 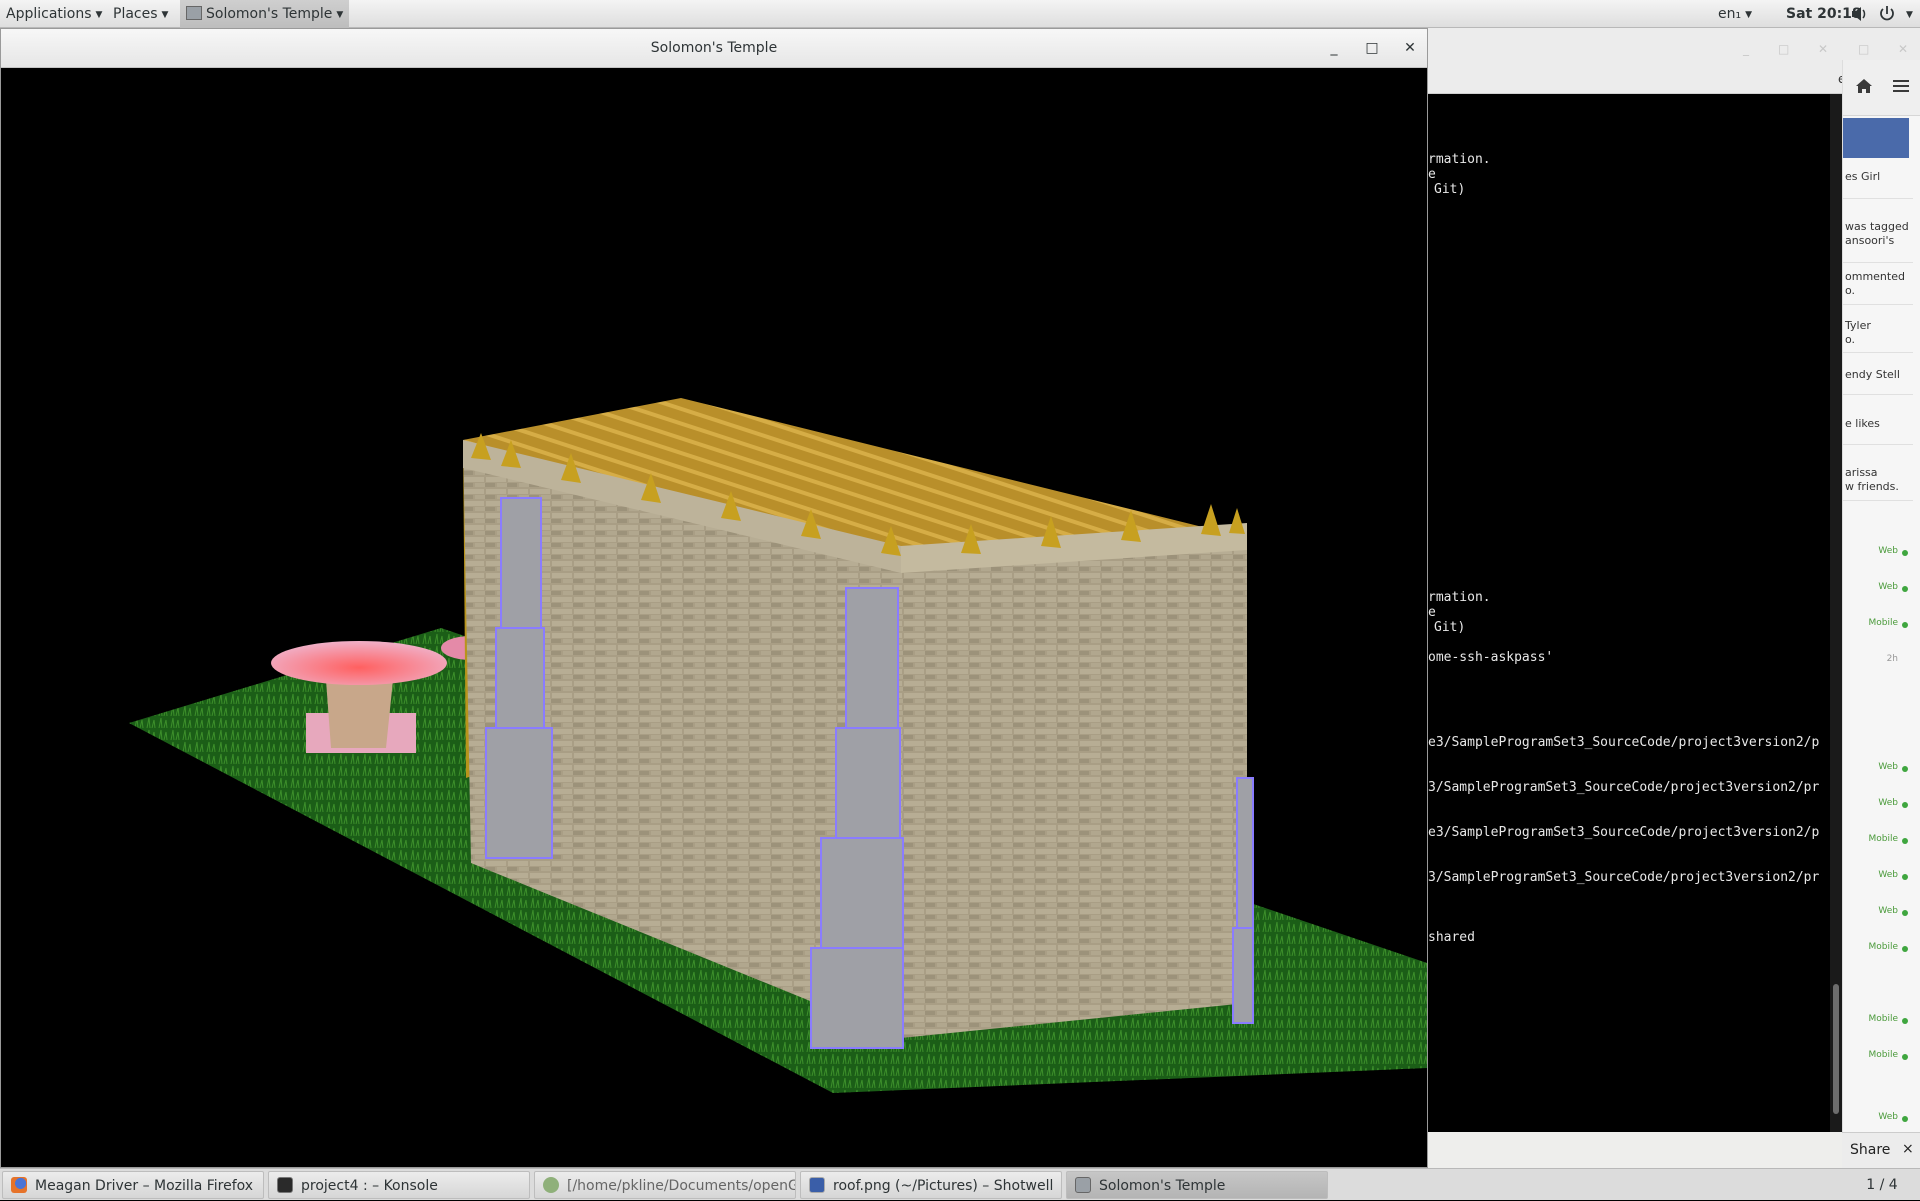 What do you see at coordinates (1882, 1185) in the screenshot?
I see `workspace-switcher: 1 / 4` at bounding box center [1882, 1185].